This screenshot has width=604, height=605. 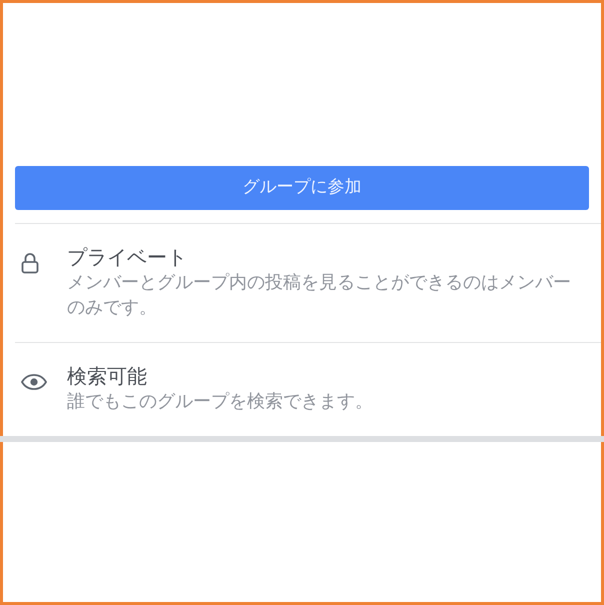 I want to click on setting-title: プライベート, so click(x=127, y=257).